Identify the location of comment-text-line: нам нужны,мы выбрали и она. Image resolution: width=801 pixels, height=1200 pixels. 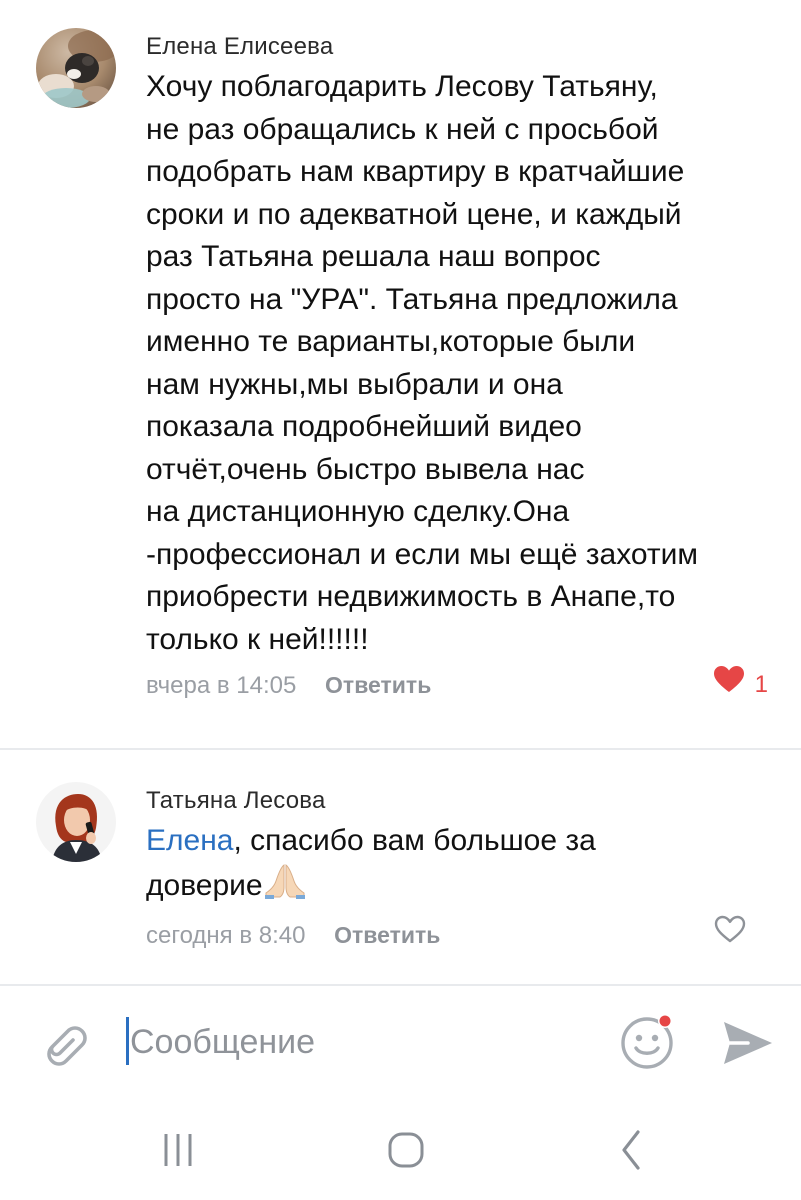
(354, 384).